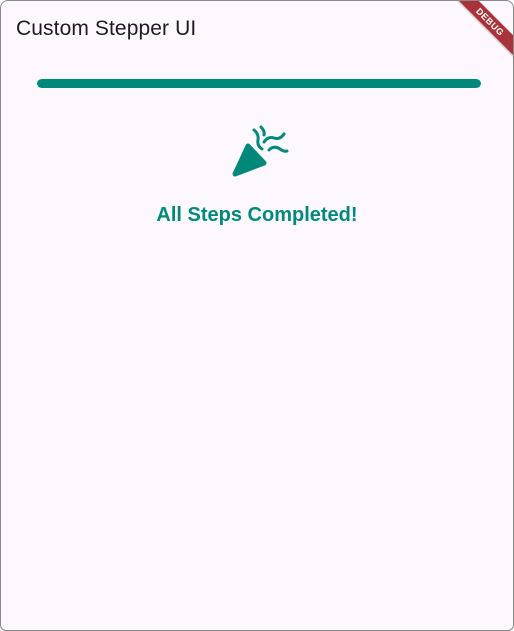  I want to click on progress-bar-fill, so click(259, 83).